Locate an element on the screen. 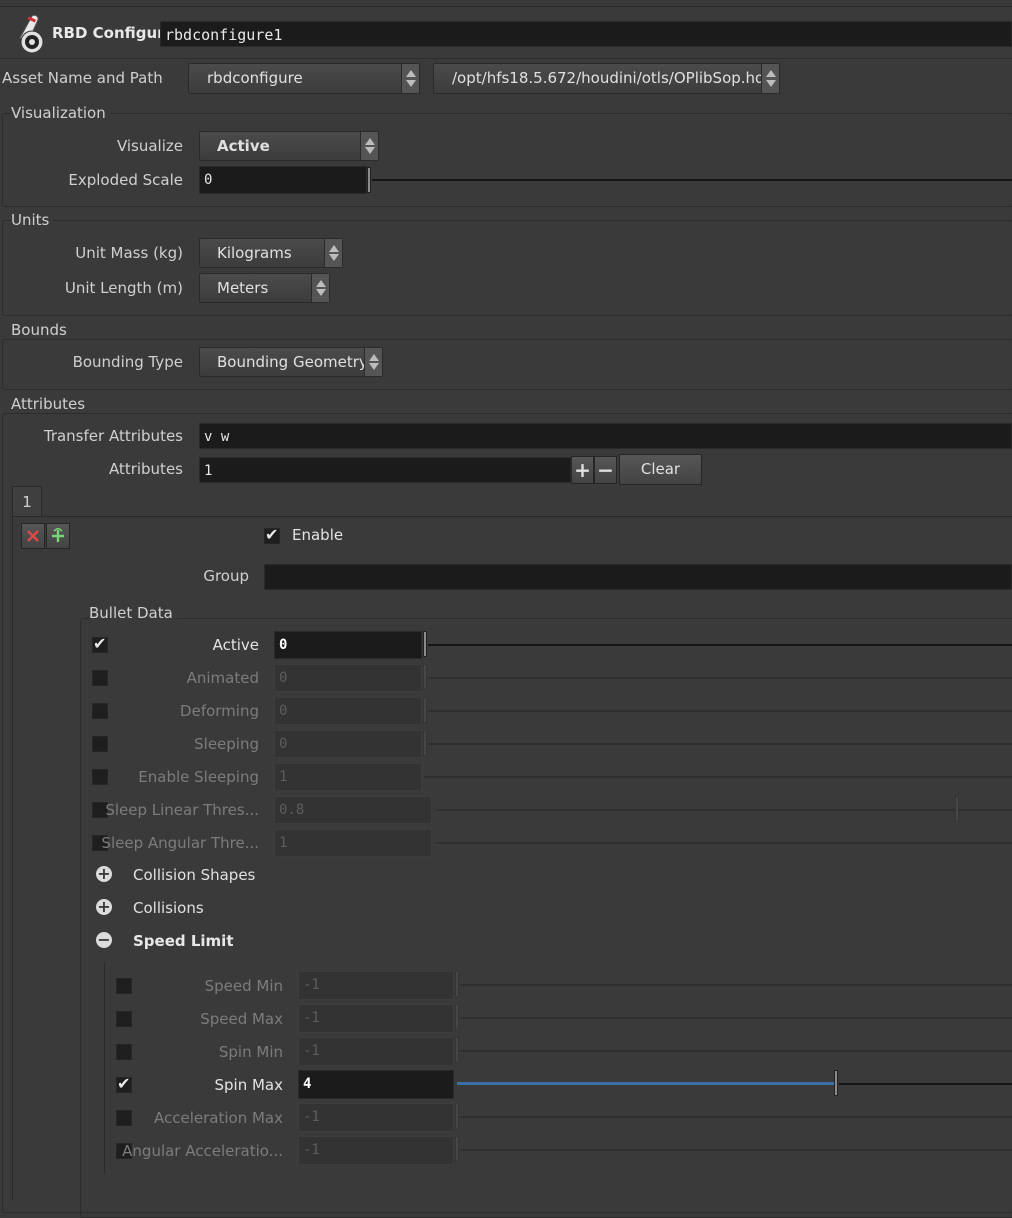 This screenshot has width=1012, height=1218. acceleration-max-checkbox is located at coordinates (124, 1118).